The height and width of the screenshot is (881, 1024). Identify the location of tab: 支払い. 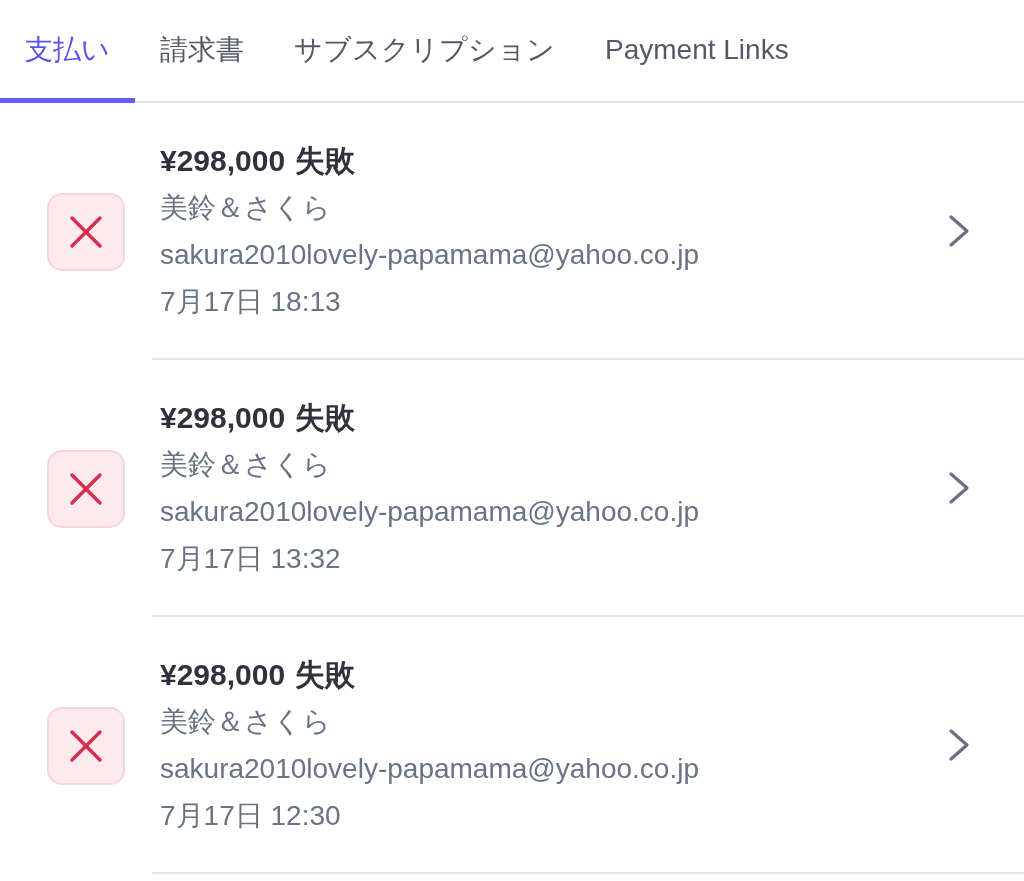
(67, 51).